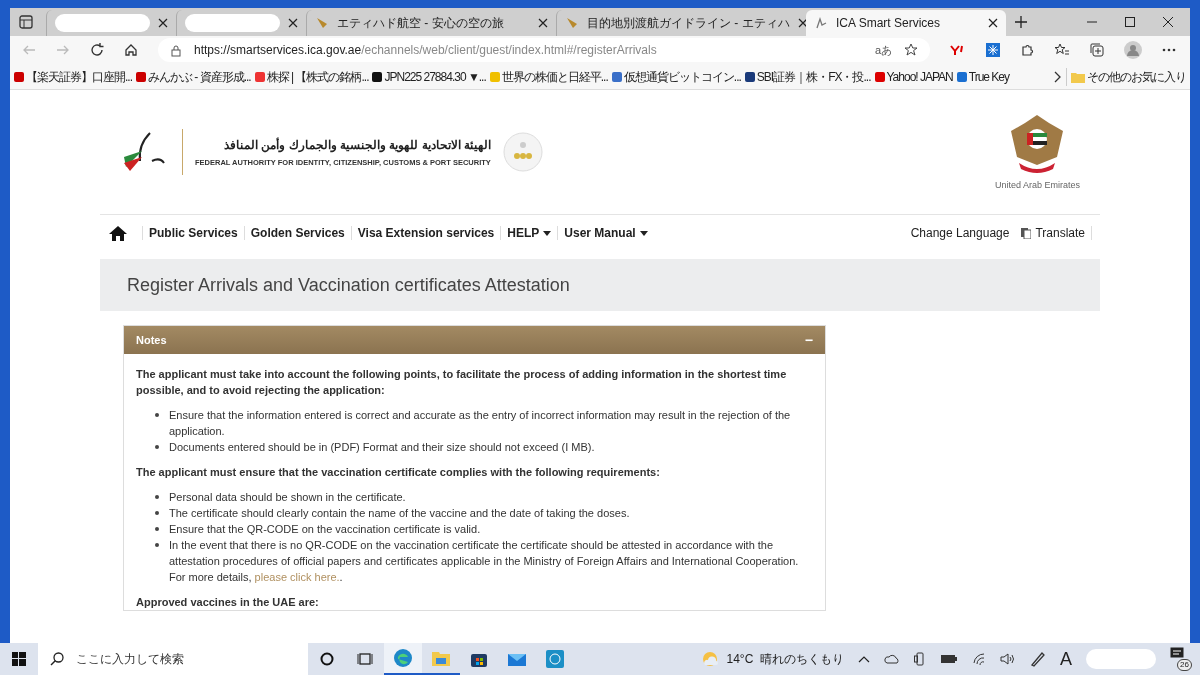 This screenshot has width=1200, height=675. I want to click on page-title: Register Arrivals and Vaccination certificates Attestation, so click(348, 285).